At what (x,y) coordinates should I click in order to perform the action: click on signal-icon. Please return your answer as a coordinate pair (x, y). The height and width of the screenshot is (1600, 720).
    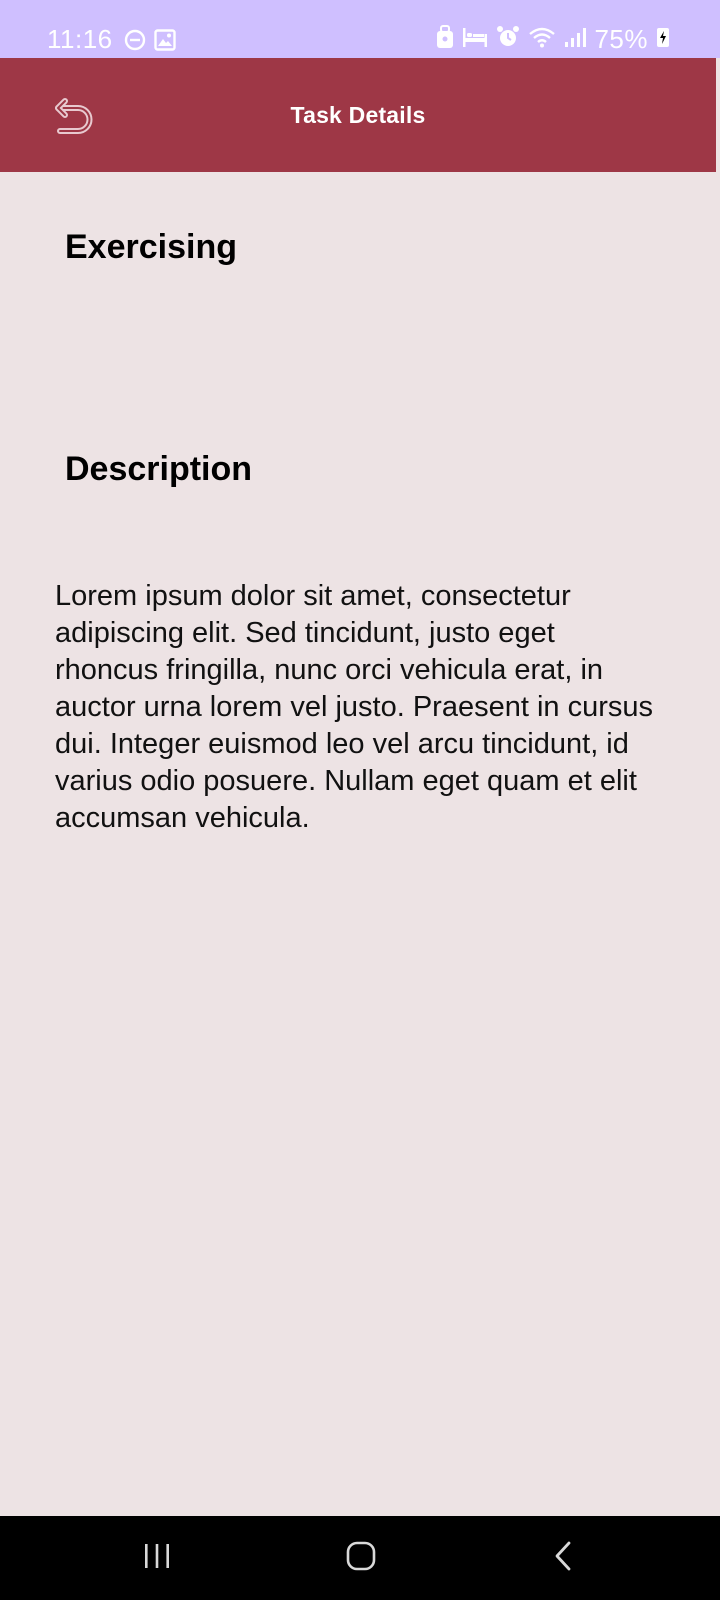
    Looking at the image, I should click on (575, 39).